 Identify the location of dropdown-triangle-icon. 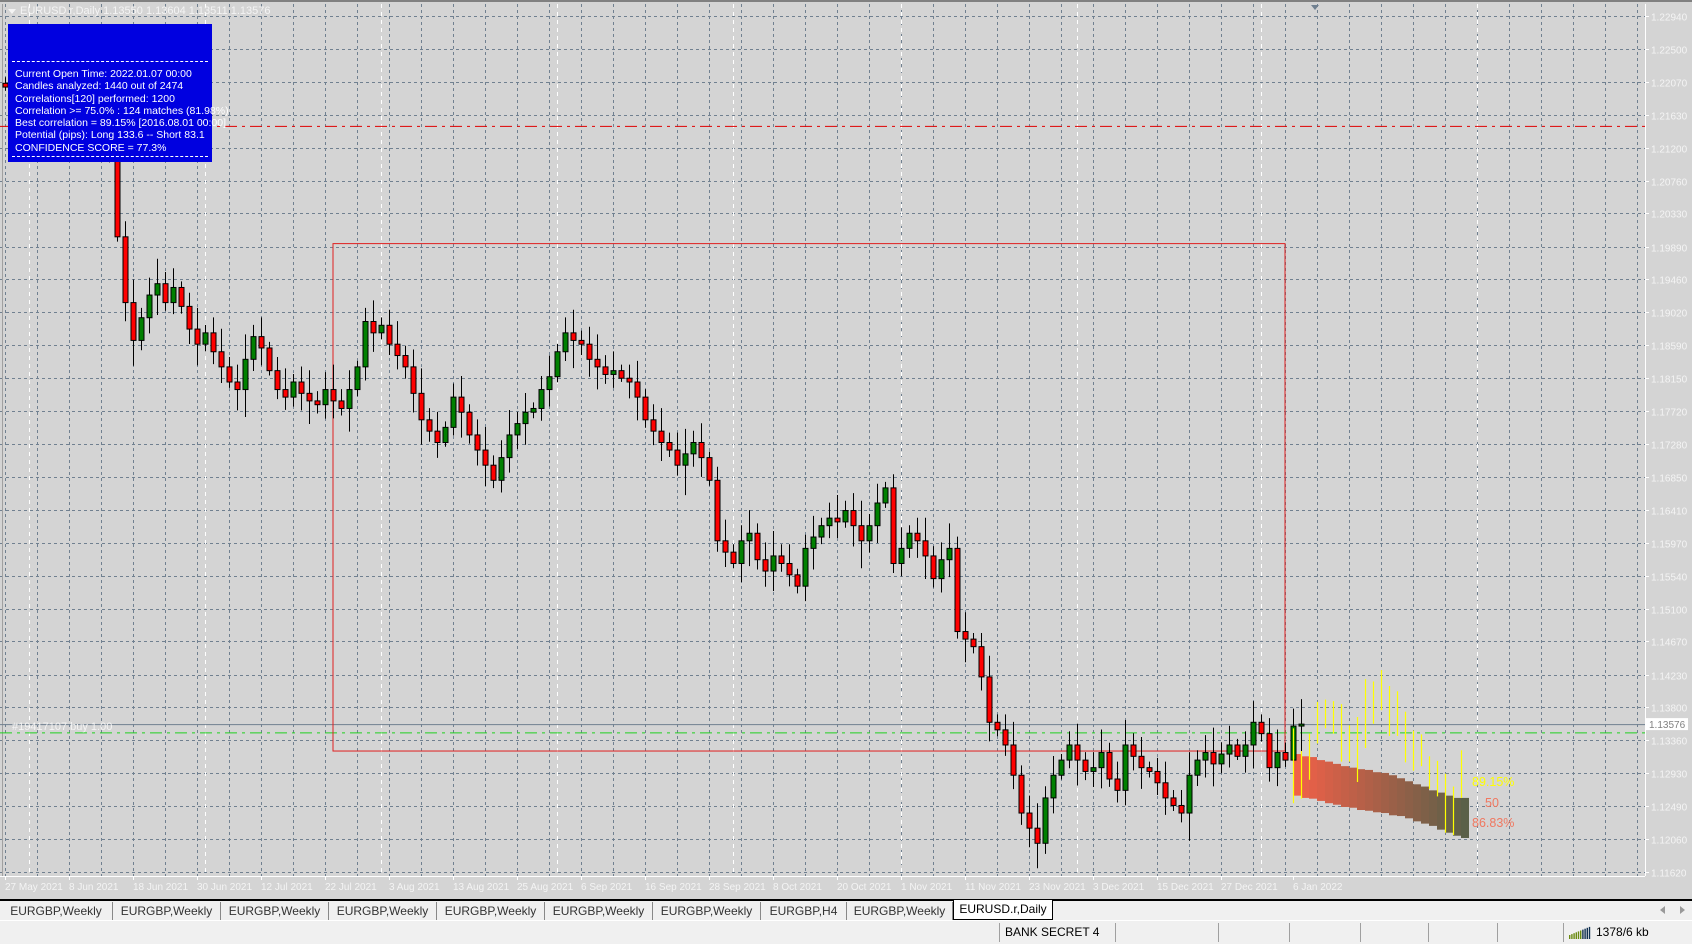
(12, 11).